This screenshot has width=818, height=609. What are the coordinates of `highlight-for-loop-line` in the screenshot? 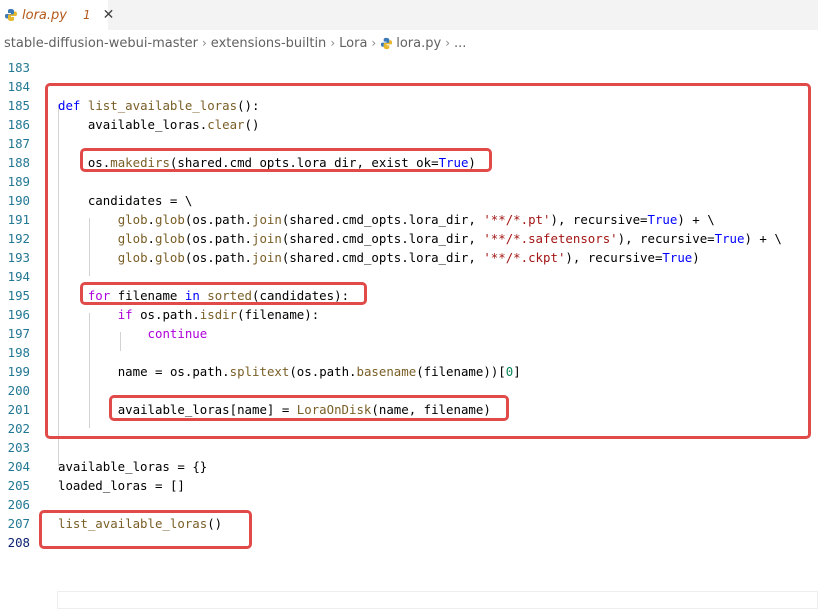 It's located at (223, 293).